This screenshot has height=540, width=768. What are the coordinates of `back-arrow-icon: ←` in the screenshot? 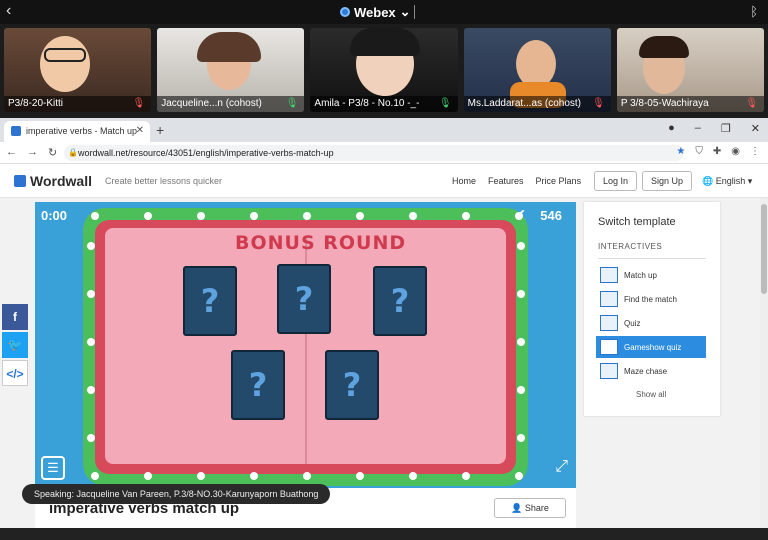 It's located at (11, 152).